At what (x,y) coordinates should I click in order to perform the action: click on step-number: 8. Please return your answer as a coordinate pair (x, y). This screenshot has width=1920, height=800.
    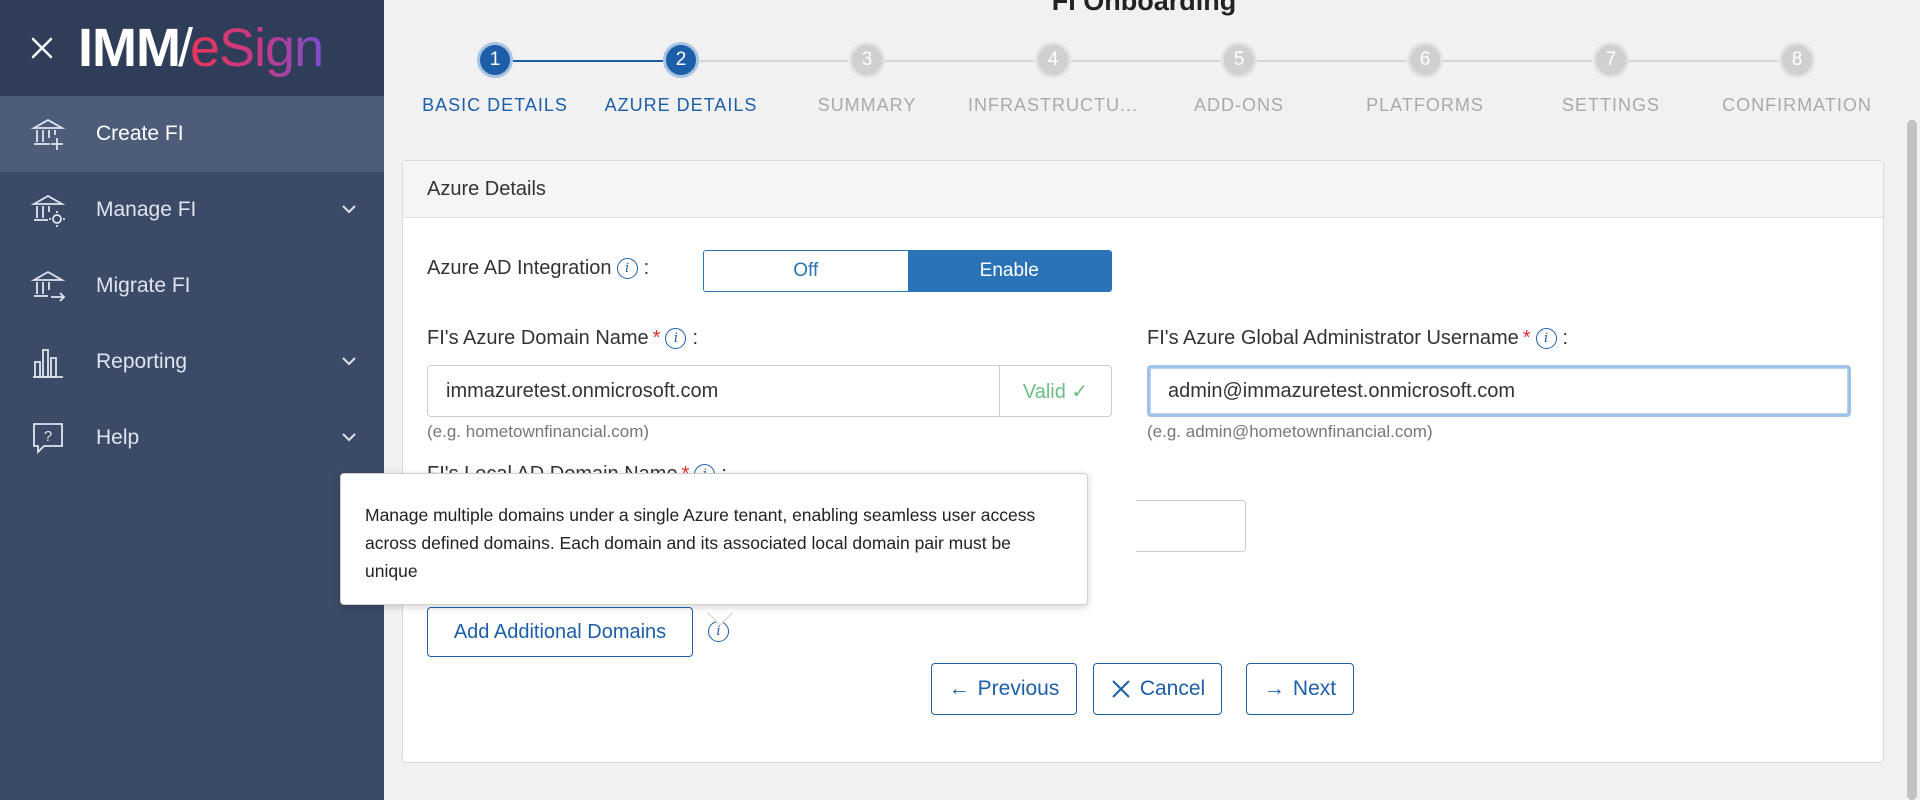
    Looking at the image, I should click on (1797, 60).